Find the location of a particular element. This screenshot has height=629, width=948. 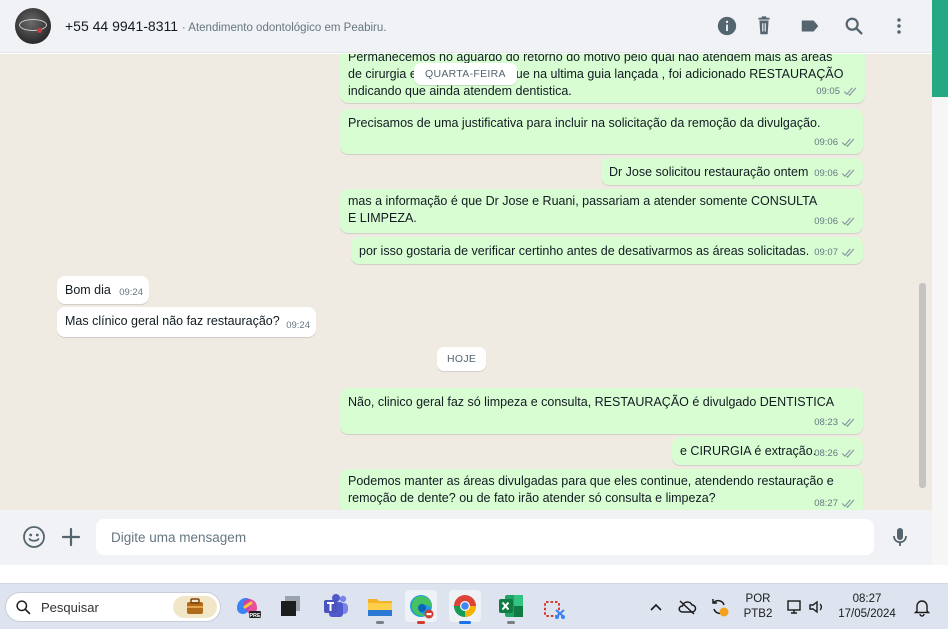

message-meta: 09:07 is located at coordinates (835, 252).